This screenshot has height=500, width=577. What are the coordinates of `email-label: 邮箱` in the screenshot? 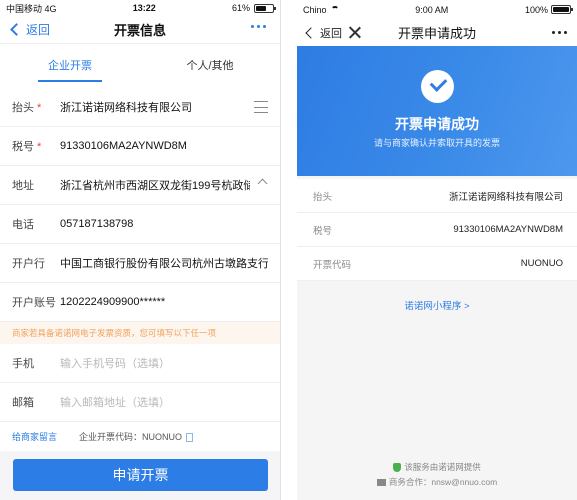 It's located at (23, 403).